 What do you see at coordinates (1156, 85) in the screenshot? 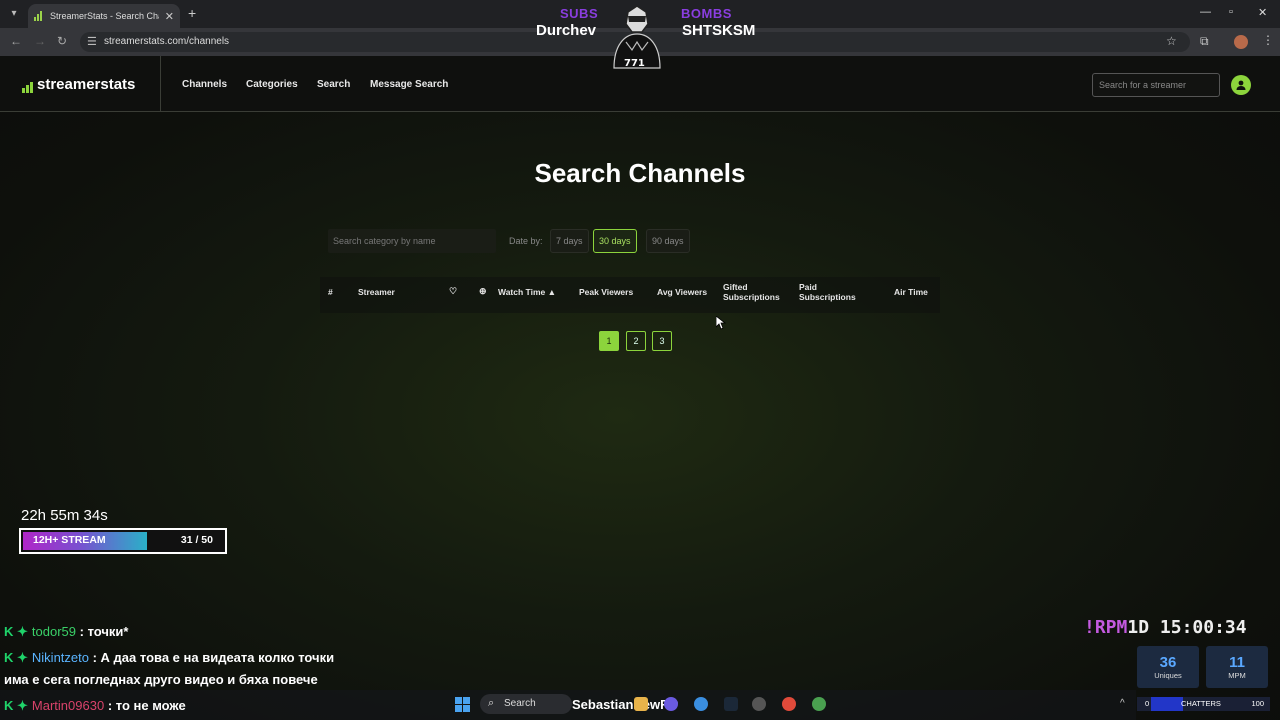
I see `streamer-search-input: Search for a streamer` at bounding box center [1156, 85].